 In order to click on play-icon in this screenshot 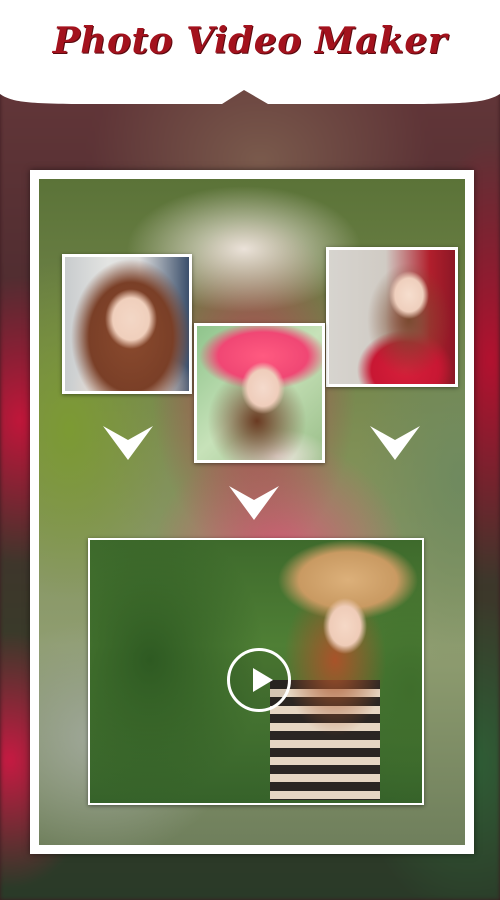, I will do `click(263, 680)`.